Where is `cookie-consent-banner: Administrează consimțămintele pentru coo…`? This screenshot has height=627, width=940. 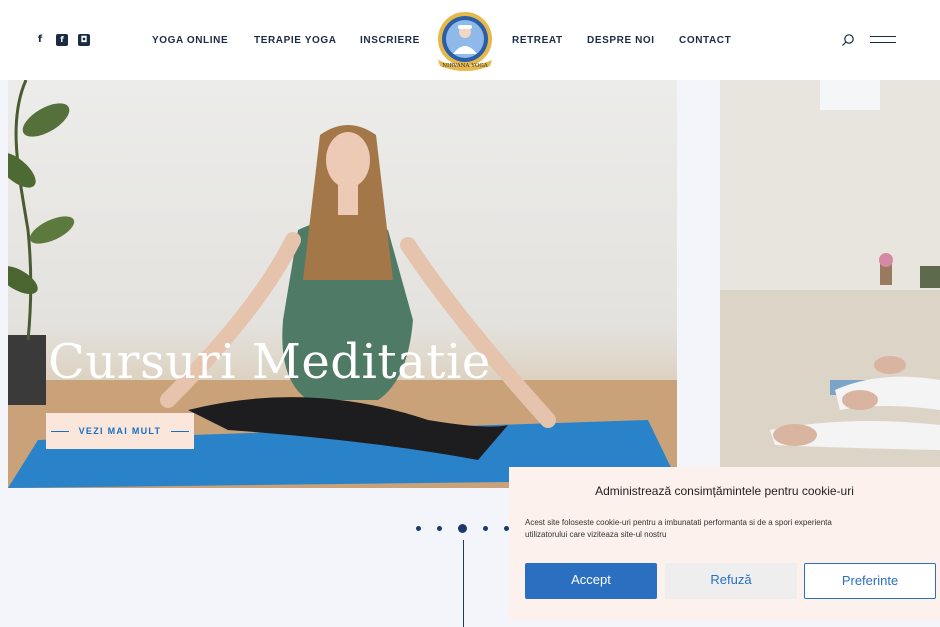
cookie-consent-banner: Administrează consimțămintele pentru coo… is located at coordinates (724, 543).